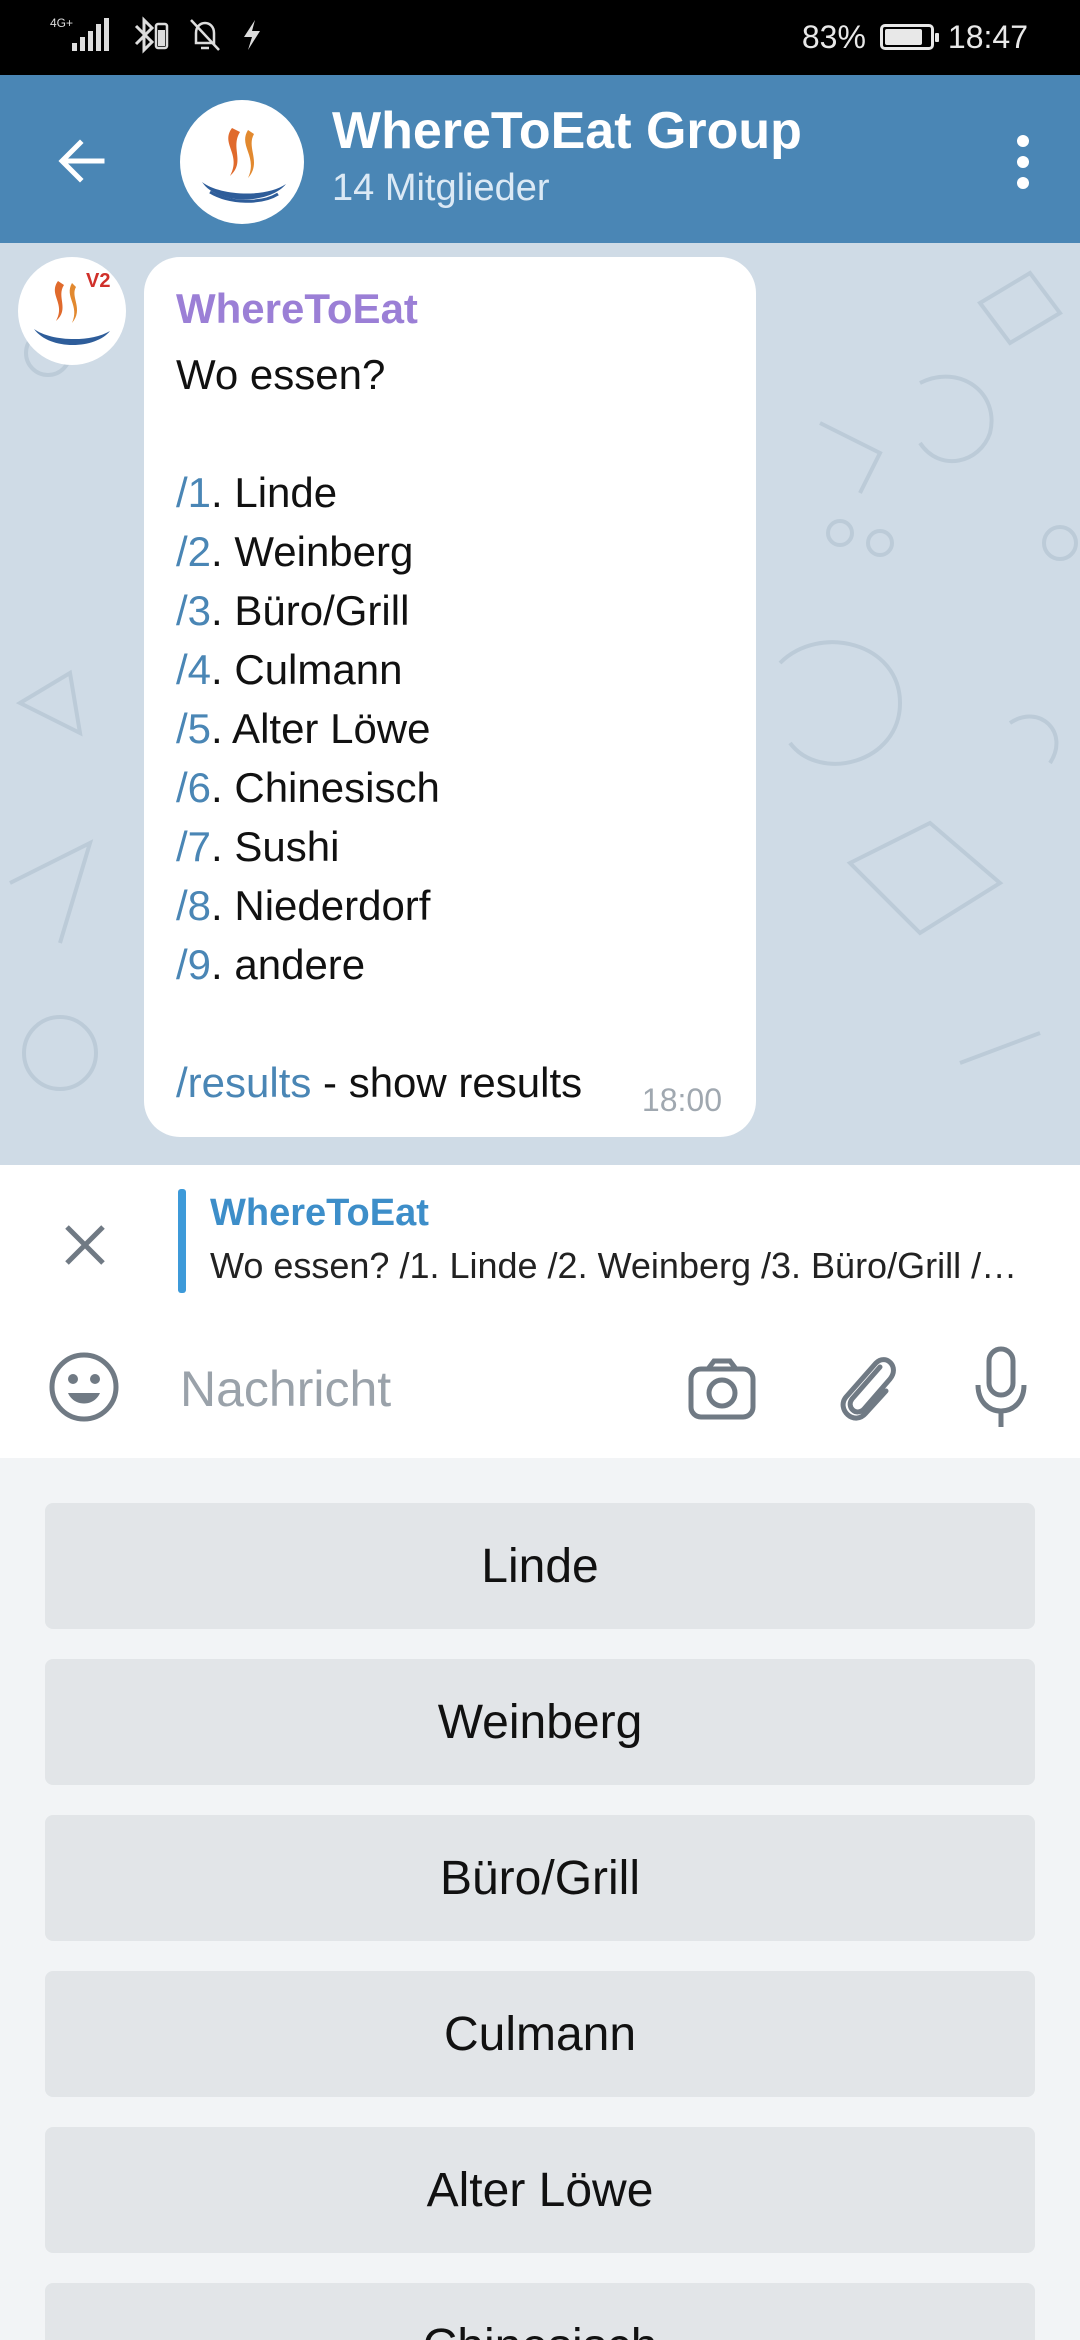  Describe the element at coordinates (193, 905) in the screenshot. I see `option-command-link: /8` at that location.